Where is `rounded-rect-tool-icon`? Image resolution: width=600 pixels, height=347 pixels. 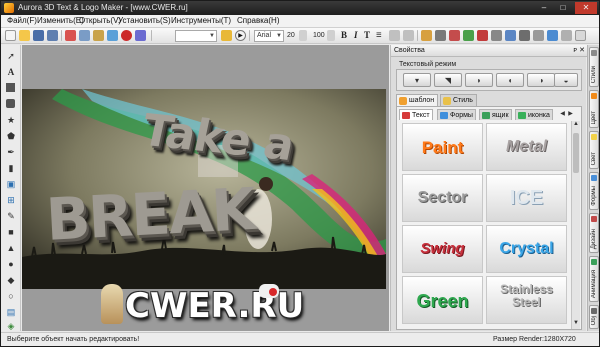
rounded-rect-tool-icon is located at coordinates (10, 103).